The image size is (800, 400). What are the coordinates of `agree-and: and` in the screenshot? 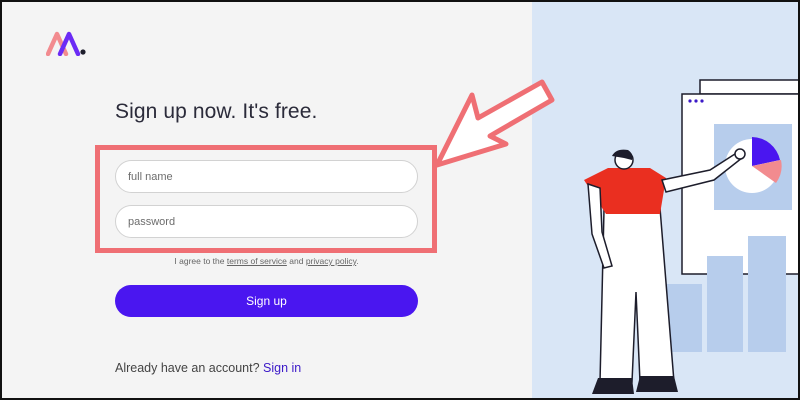 It's located at (296, 261).